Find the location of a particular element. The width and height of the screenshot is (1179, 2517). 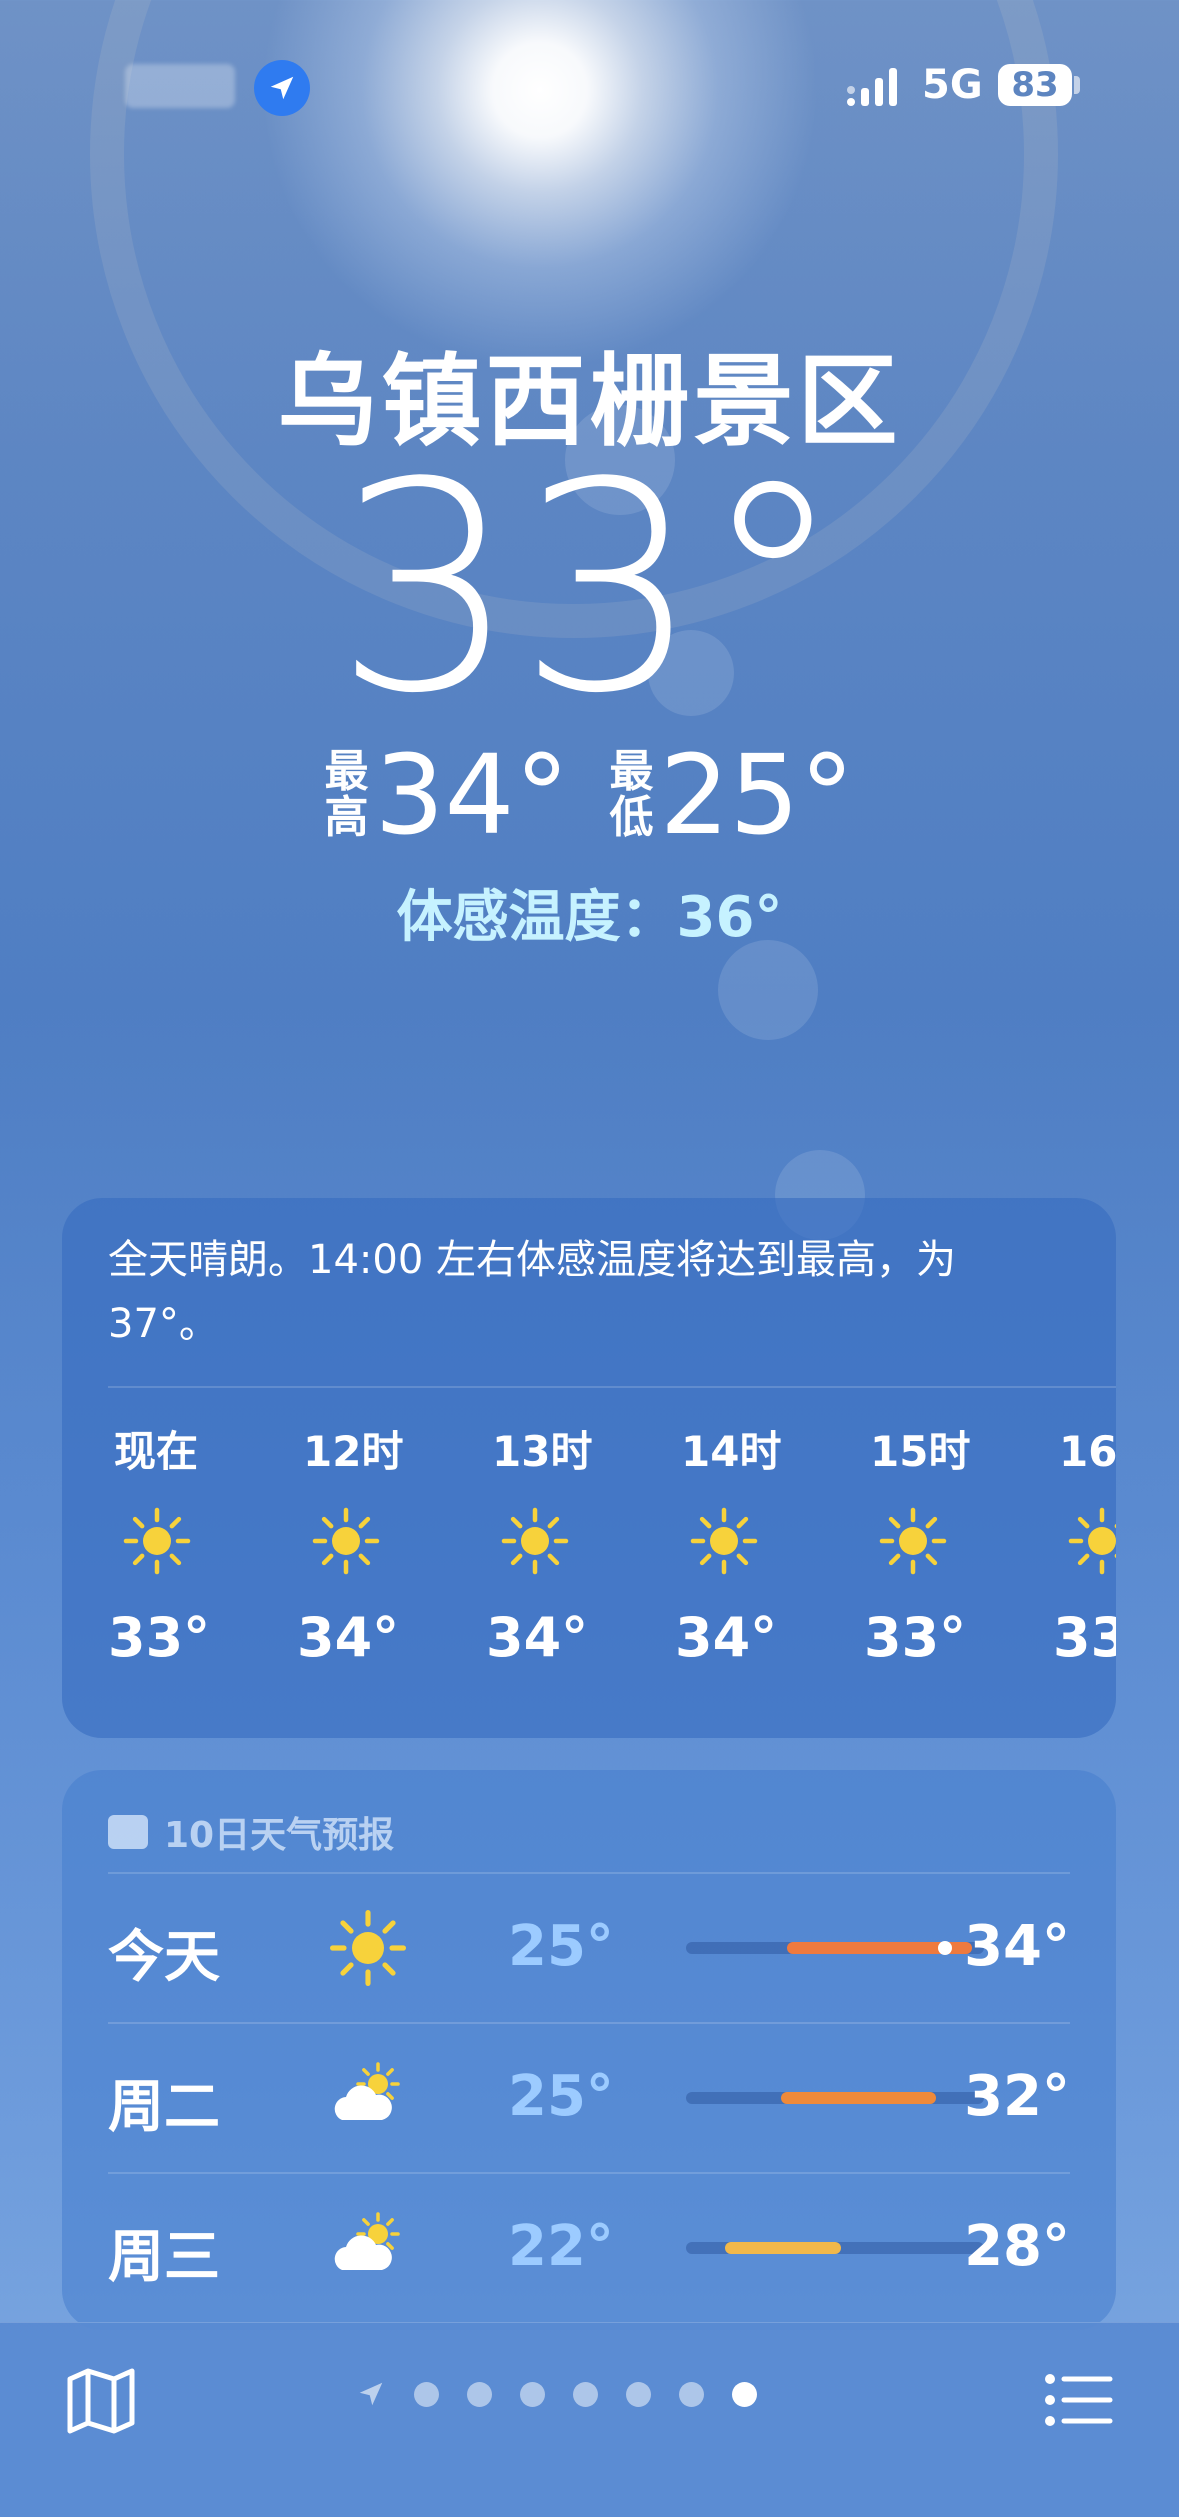

day-high: 34° is located at coordinates (1017, 1946).